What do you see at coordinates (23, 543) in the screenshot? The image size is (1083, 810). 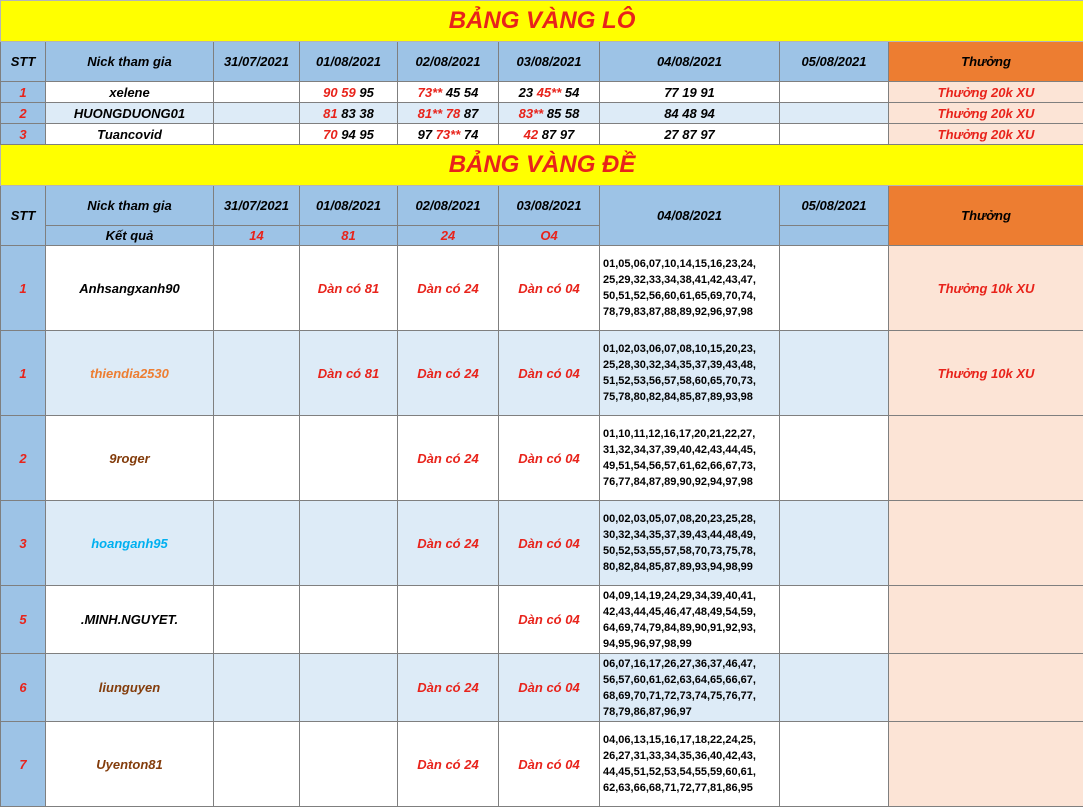 I see `de-stt: 3` at bounding box center [23, 543].